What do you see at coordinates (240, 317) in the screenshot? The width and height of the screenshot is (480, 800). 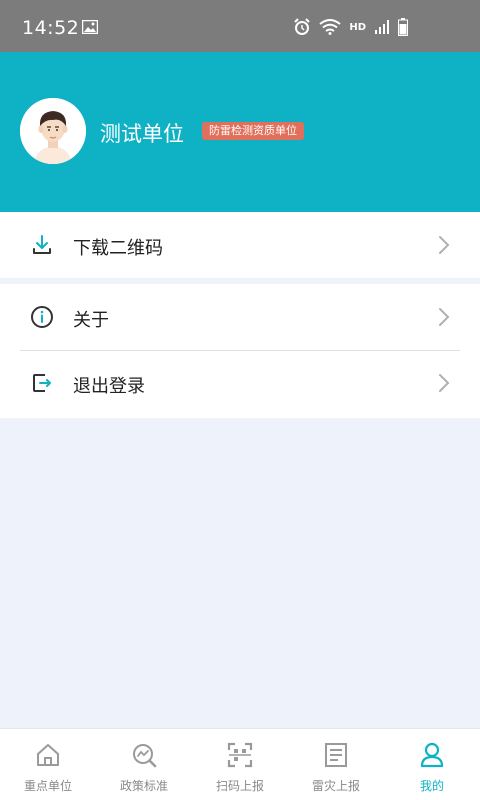 I see `menu-item-about: 关于` at bounding box center [240, 317].